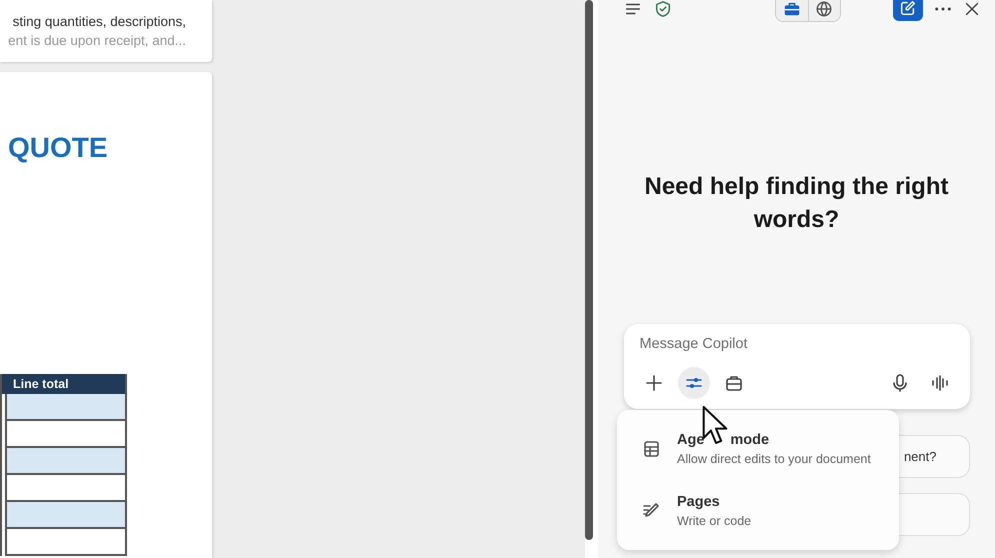  I want to click on menu-item-title: mode, so click(750, 440).